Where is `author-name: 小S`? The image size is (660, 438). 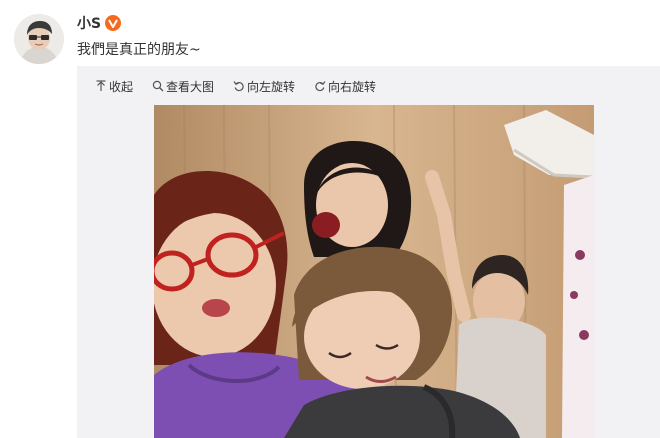
author-name: 小S is located at coordinates (89, 23).